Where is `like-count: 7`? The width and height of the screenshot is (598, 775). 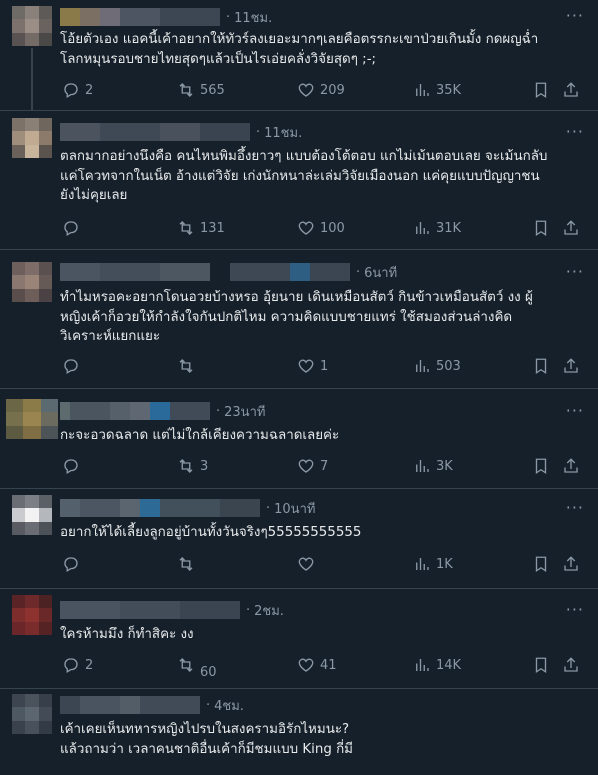 like-count: 7 is located at coordinates (324, 466).